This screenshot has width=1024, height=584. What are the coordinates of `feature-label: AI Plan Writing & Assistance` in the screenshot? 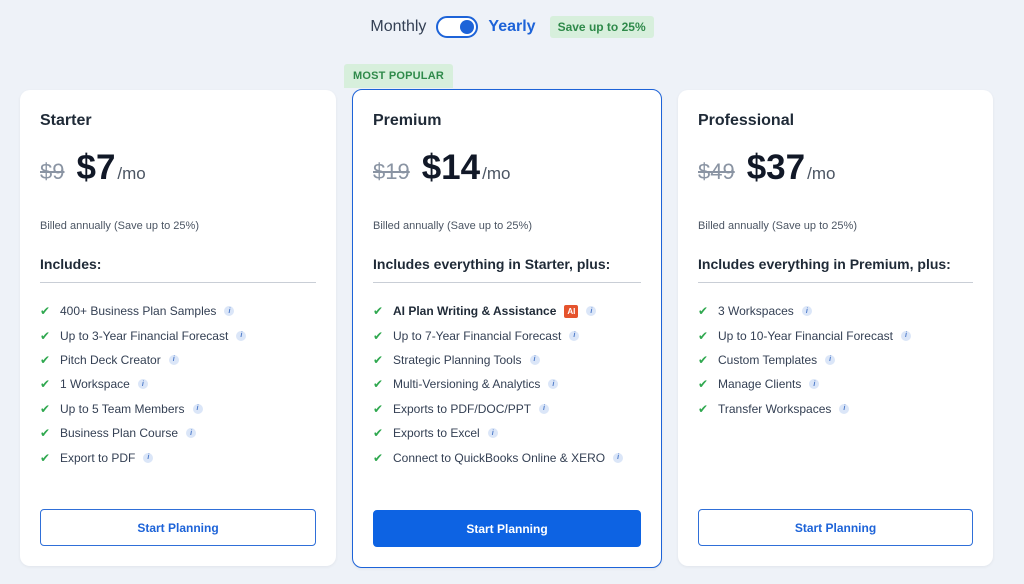 It's located at (475, 311).